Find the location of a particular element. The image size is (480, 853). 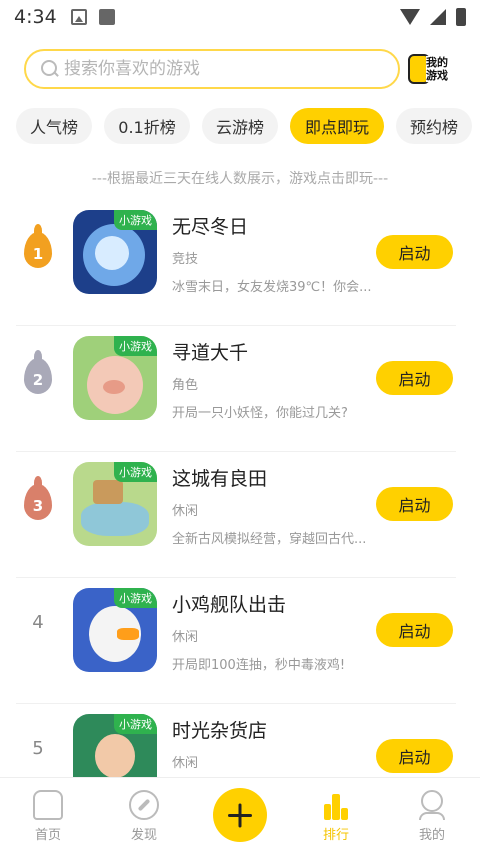

ranking-icon is located at coordinates (336, 805).